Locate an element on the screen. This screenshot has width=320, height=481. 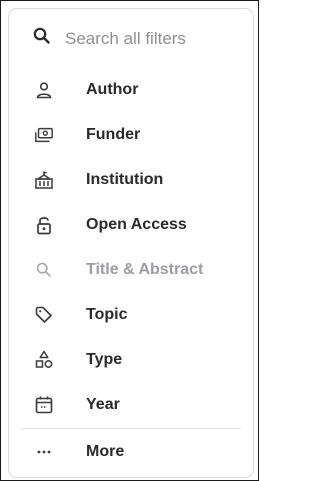
filter-item-title-abstract: Title & Abstract is located at coordinates (131, 269).